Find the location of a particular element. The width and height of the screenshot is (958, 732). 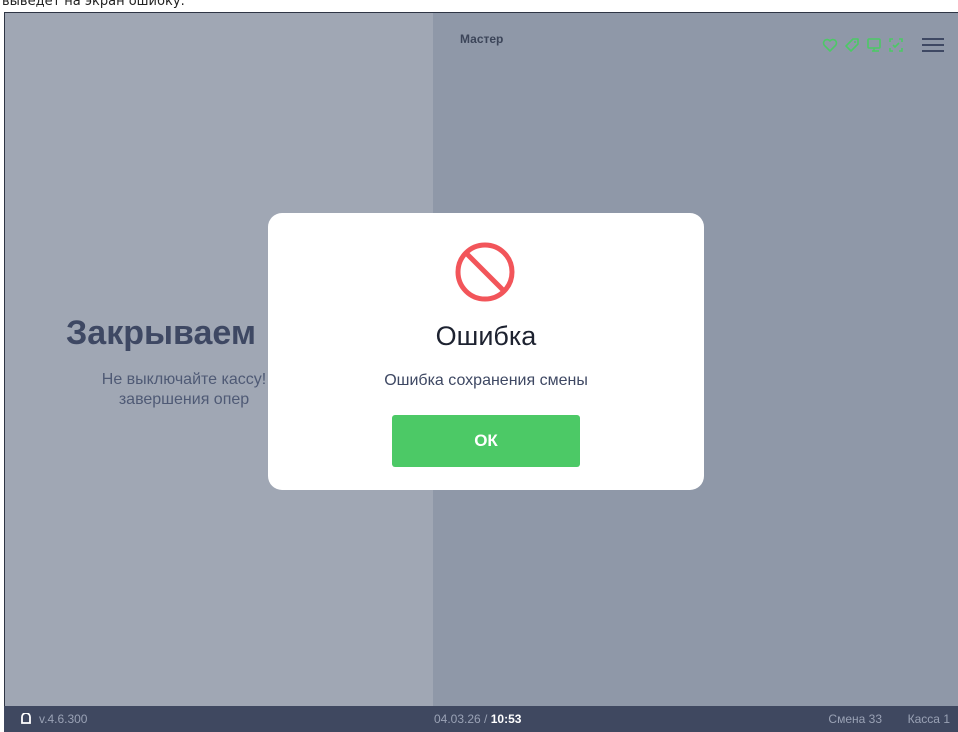

version-label: v.4.6.300 is located at coordinates (63, 719).